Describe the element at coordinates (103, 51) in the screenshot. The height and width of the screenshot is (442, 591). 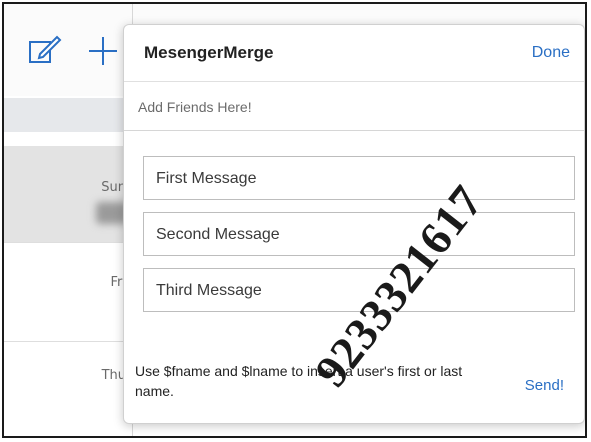
I see `plus-icon` at that location.